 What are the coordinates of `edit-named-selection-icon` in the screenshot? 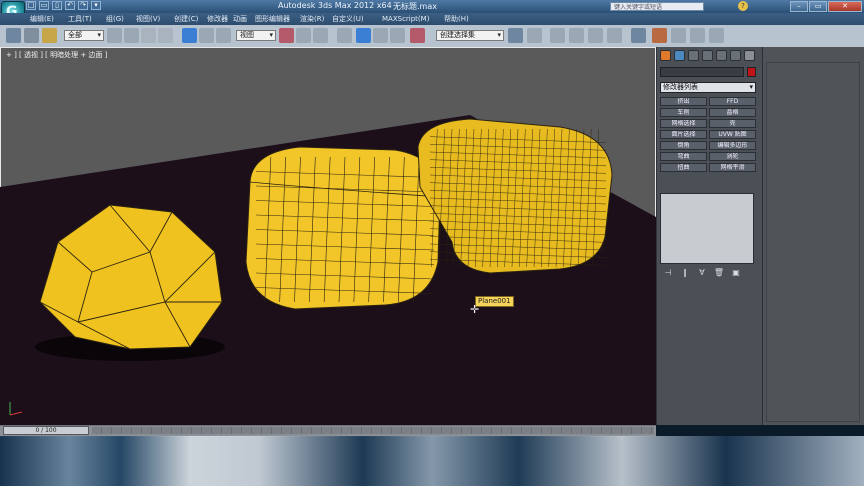 It's located at (417, 35).